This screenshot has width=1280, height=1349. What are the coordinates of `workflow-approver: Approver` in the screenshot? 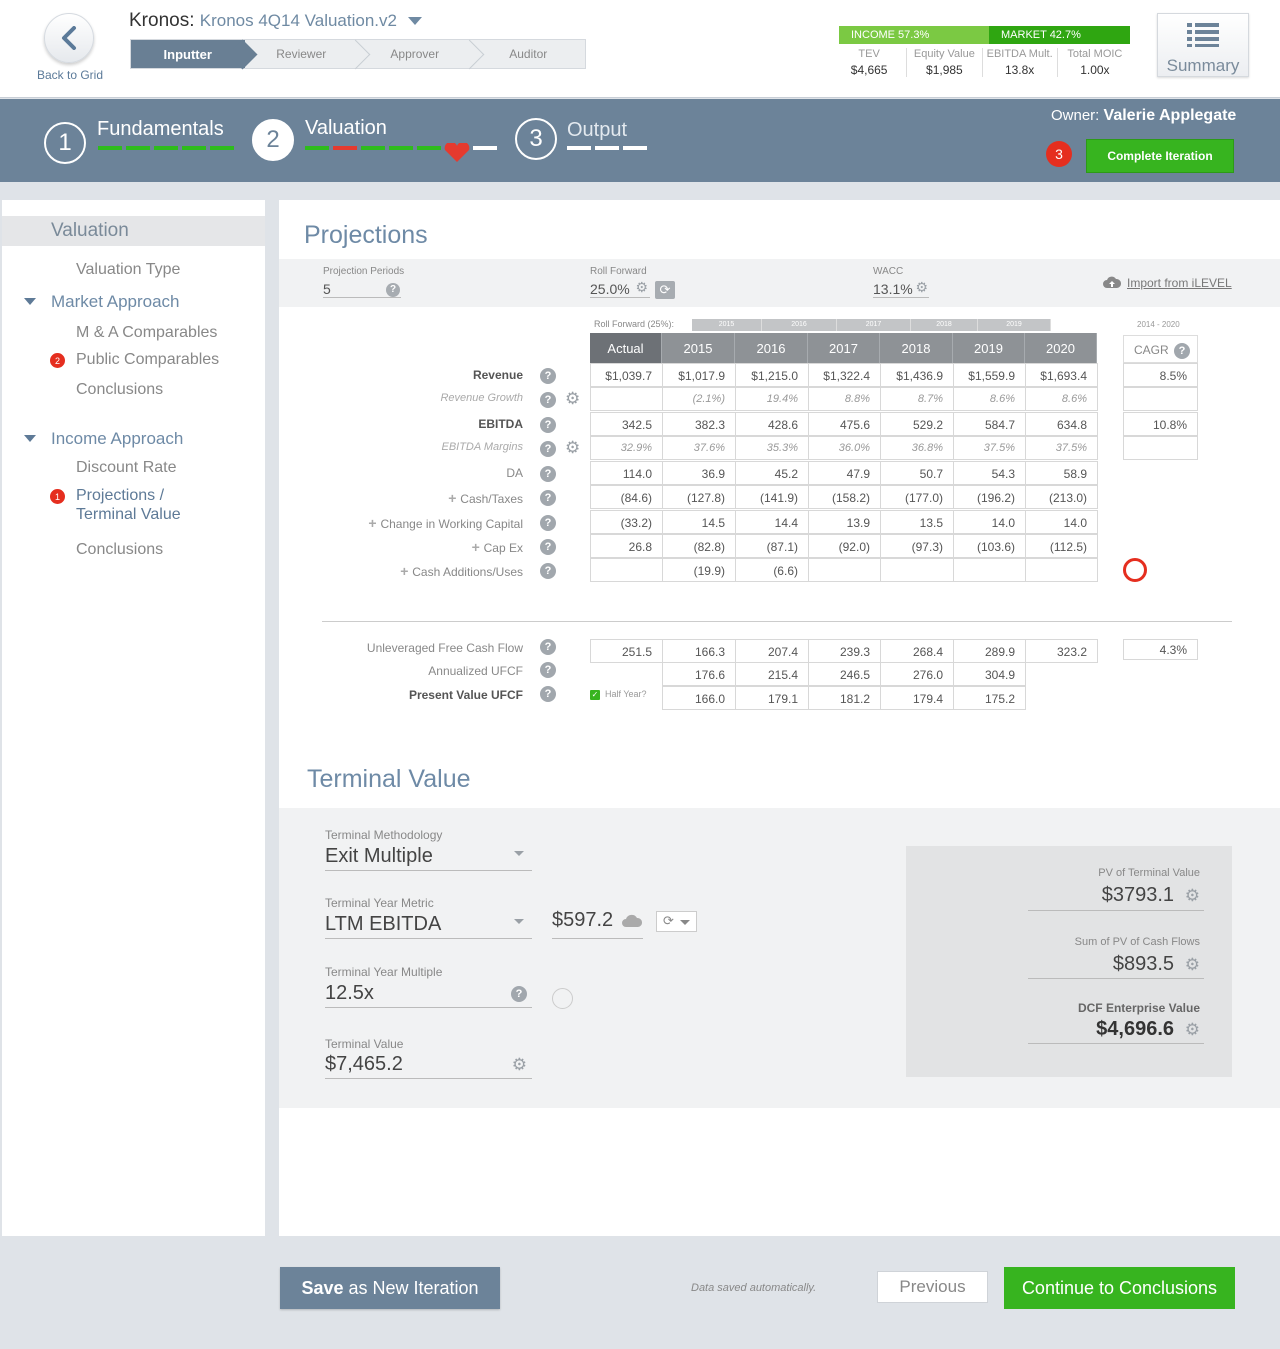 It's located at (415, 54).